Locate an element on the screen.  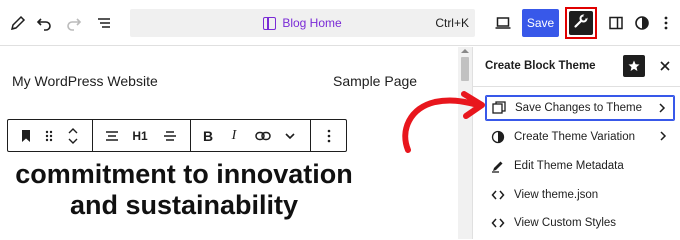
command-title: Blog Home is located at coordinates (312, 23).